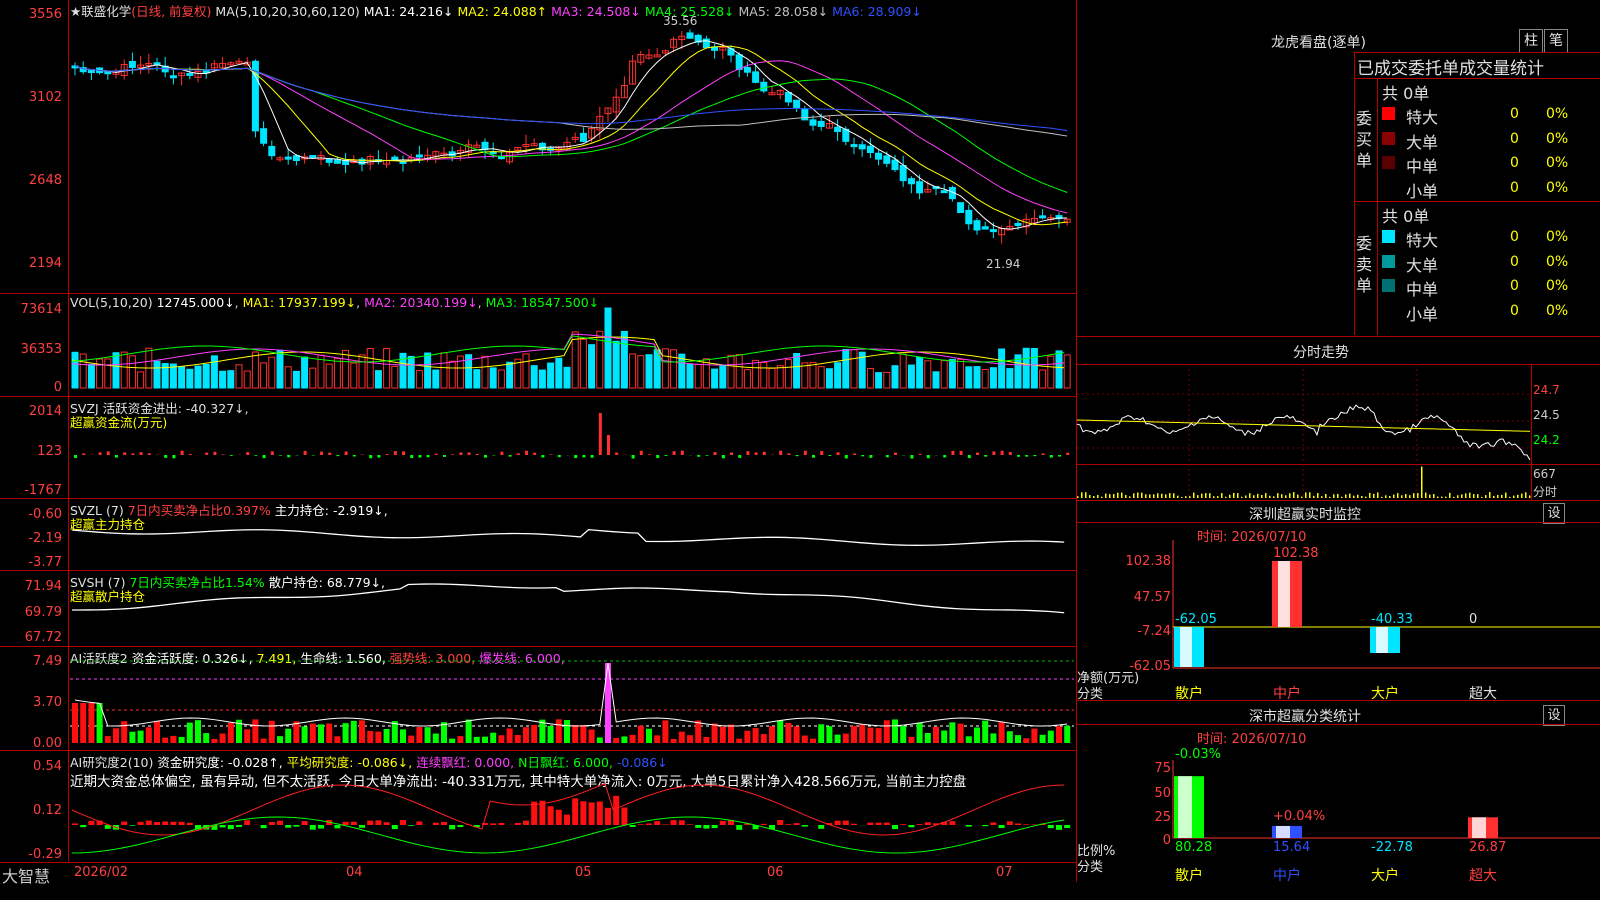 This screenshot has height=900, width=1600. Describe the element at coordinates (571, 98) in the screenshot. I see `ma-line` at that location.